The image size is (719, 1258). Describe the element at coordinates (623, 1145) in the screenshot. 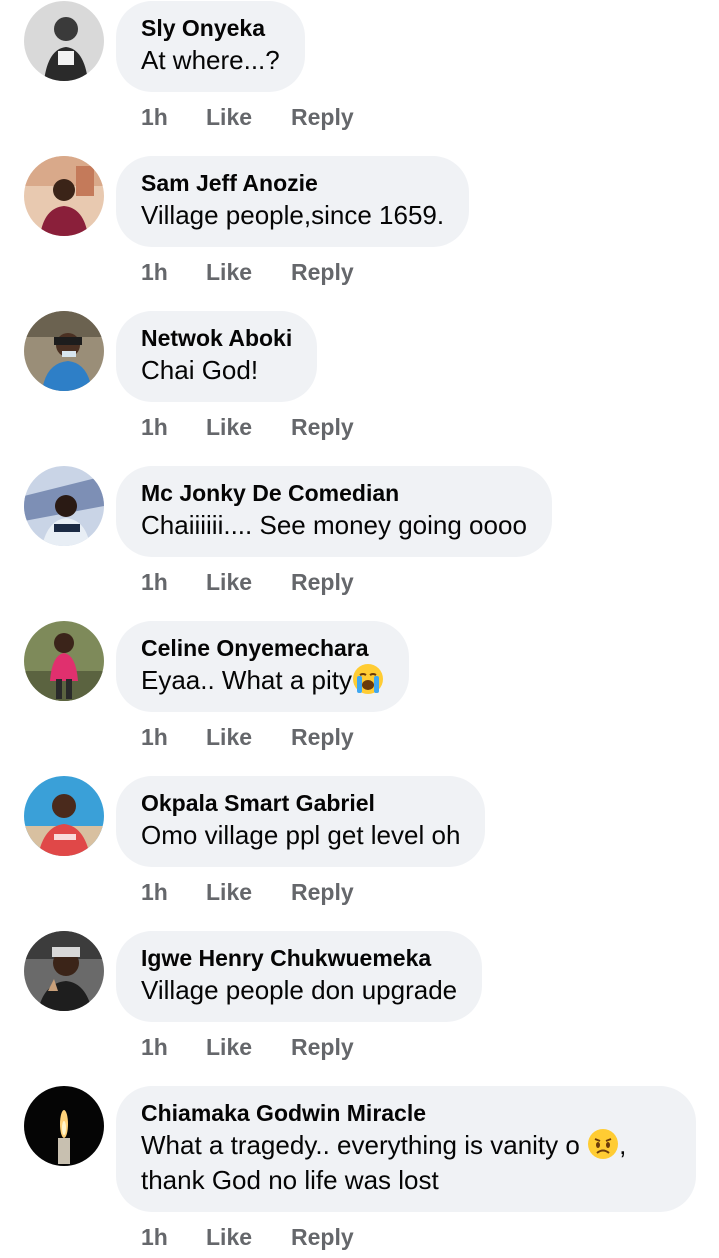

I see `comment-text-line-1-suffix: ,` at that location.